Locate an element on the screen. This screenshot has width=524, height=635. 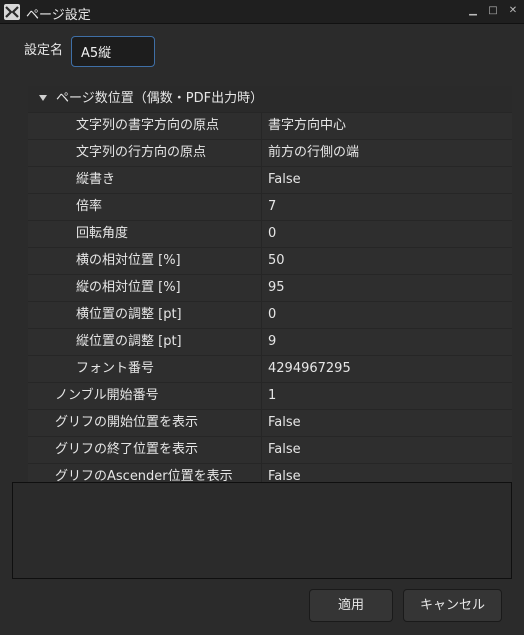
title-bar: ページ設定 ▁ □ ✕ is located at coordinates (262, 12).